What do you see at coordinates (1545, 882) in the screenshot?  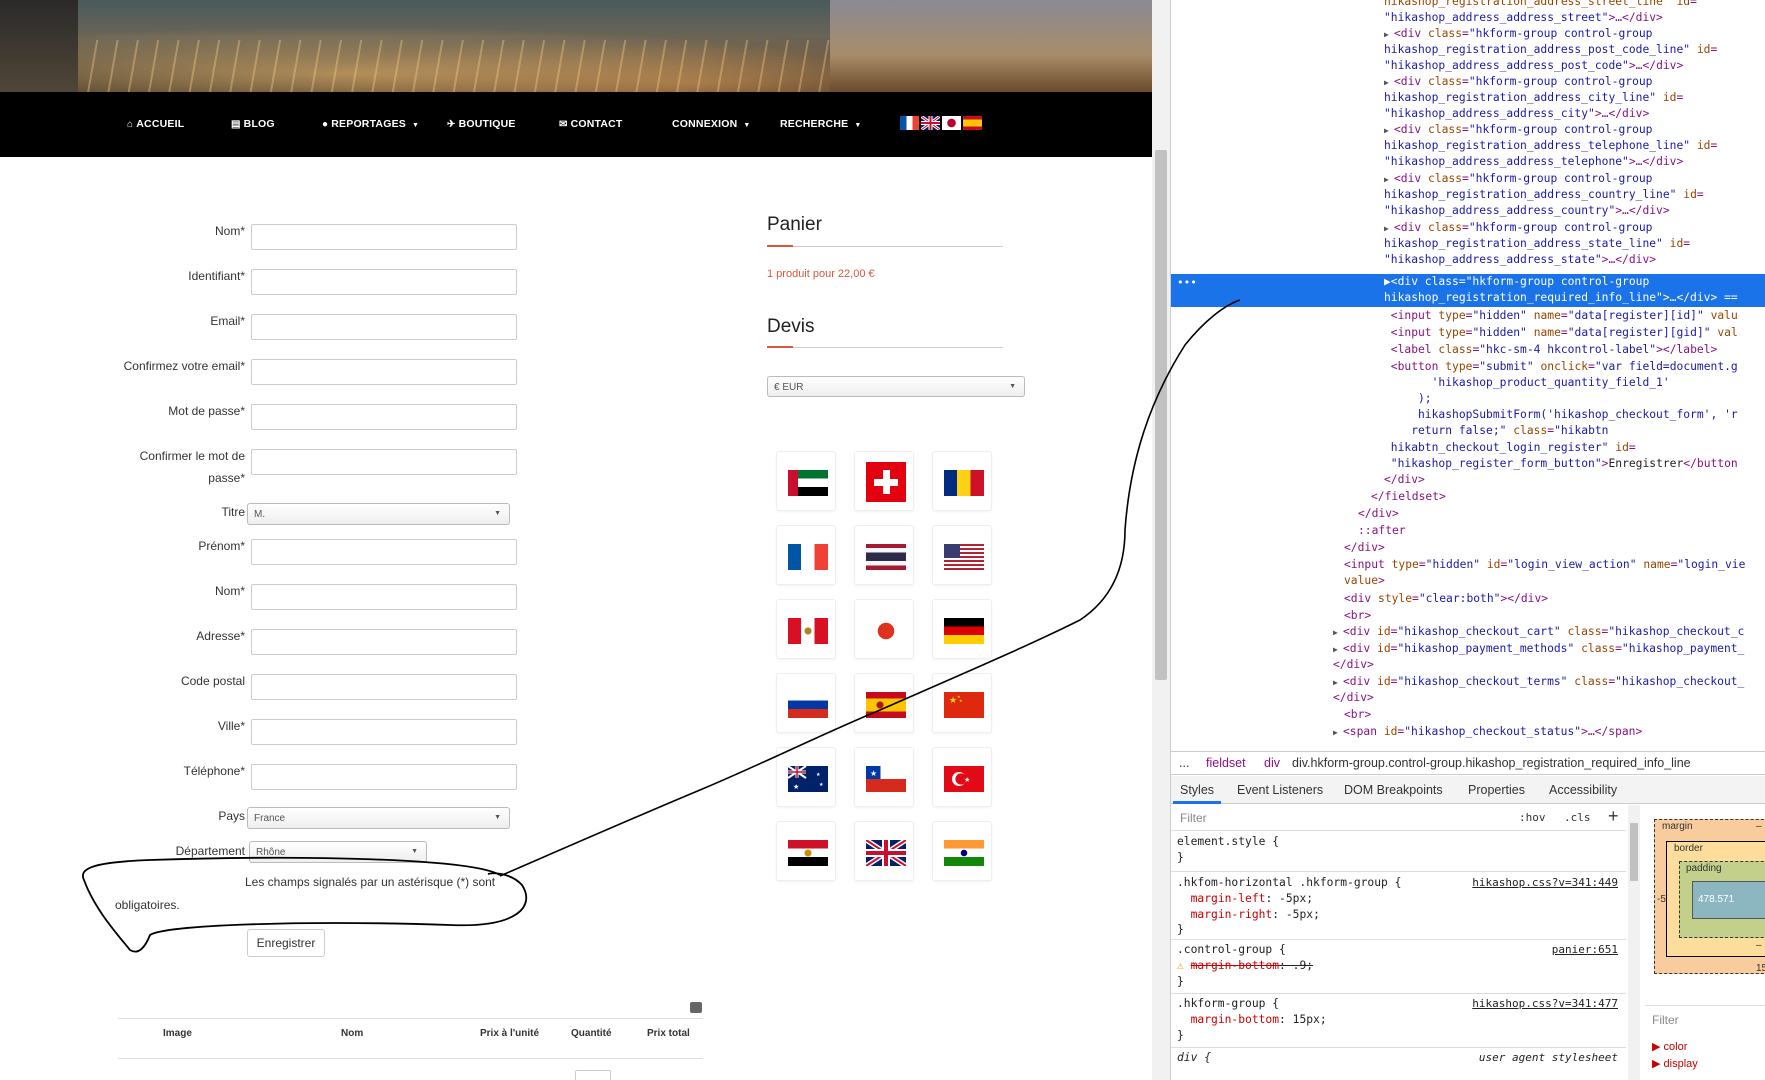 I see `rule-source-link: hikashop.css?v=341:449` at bounding box center [1545, 882].